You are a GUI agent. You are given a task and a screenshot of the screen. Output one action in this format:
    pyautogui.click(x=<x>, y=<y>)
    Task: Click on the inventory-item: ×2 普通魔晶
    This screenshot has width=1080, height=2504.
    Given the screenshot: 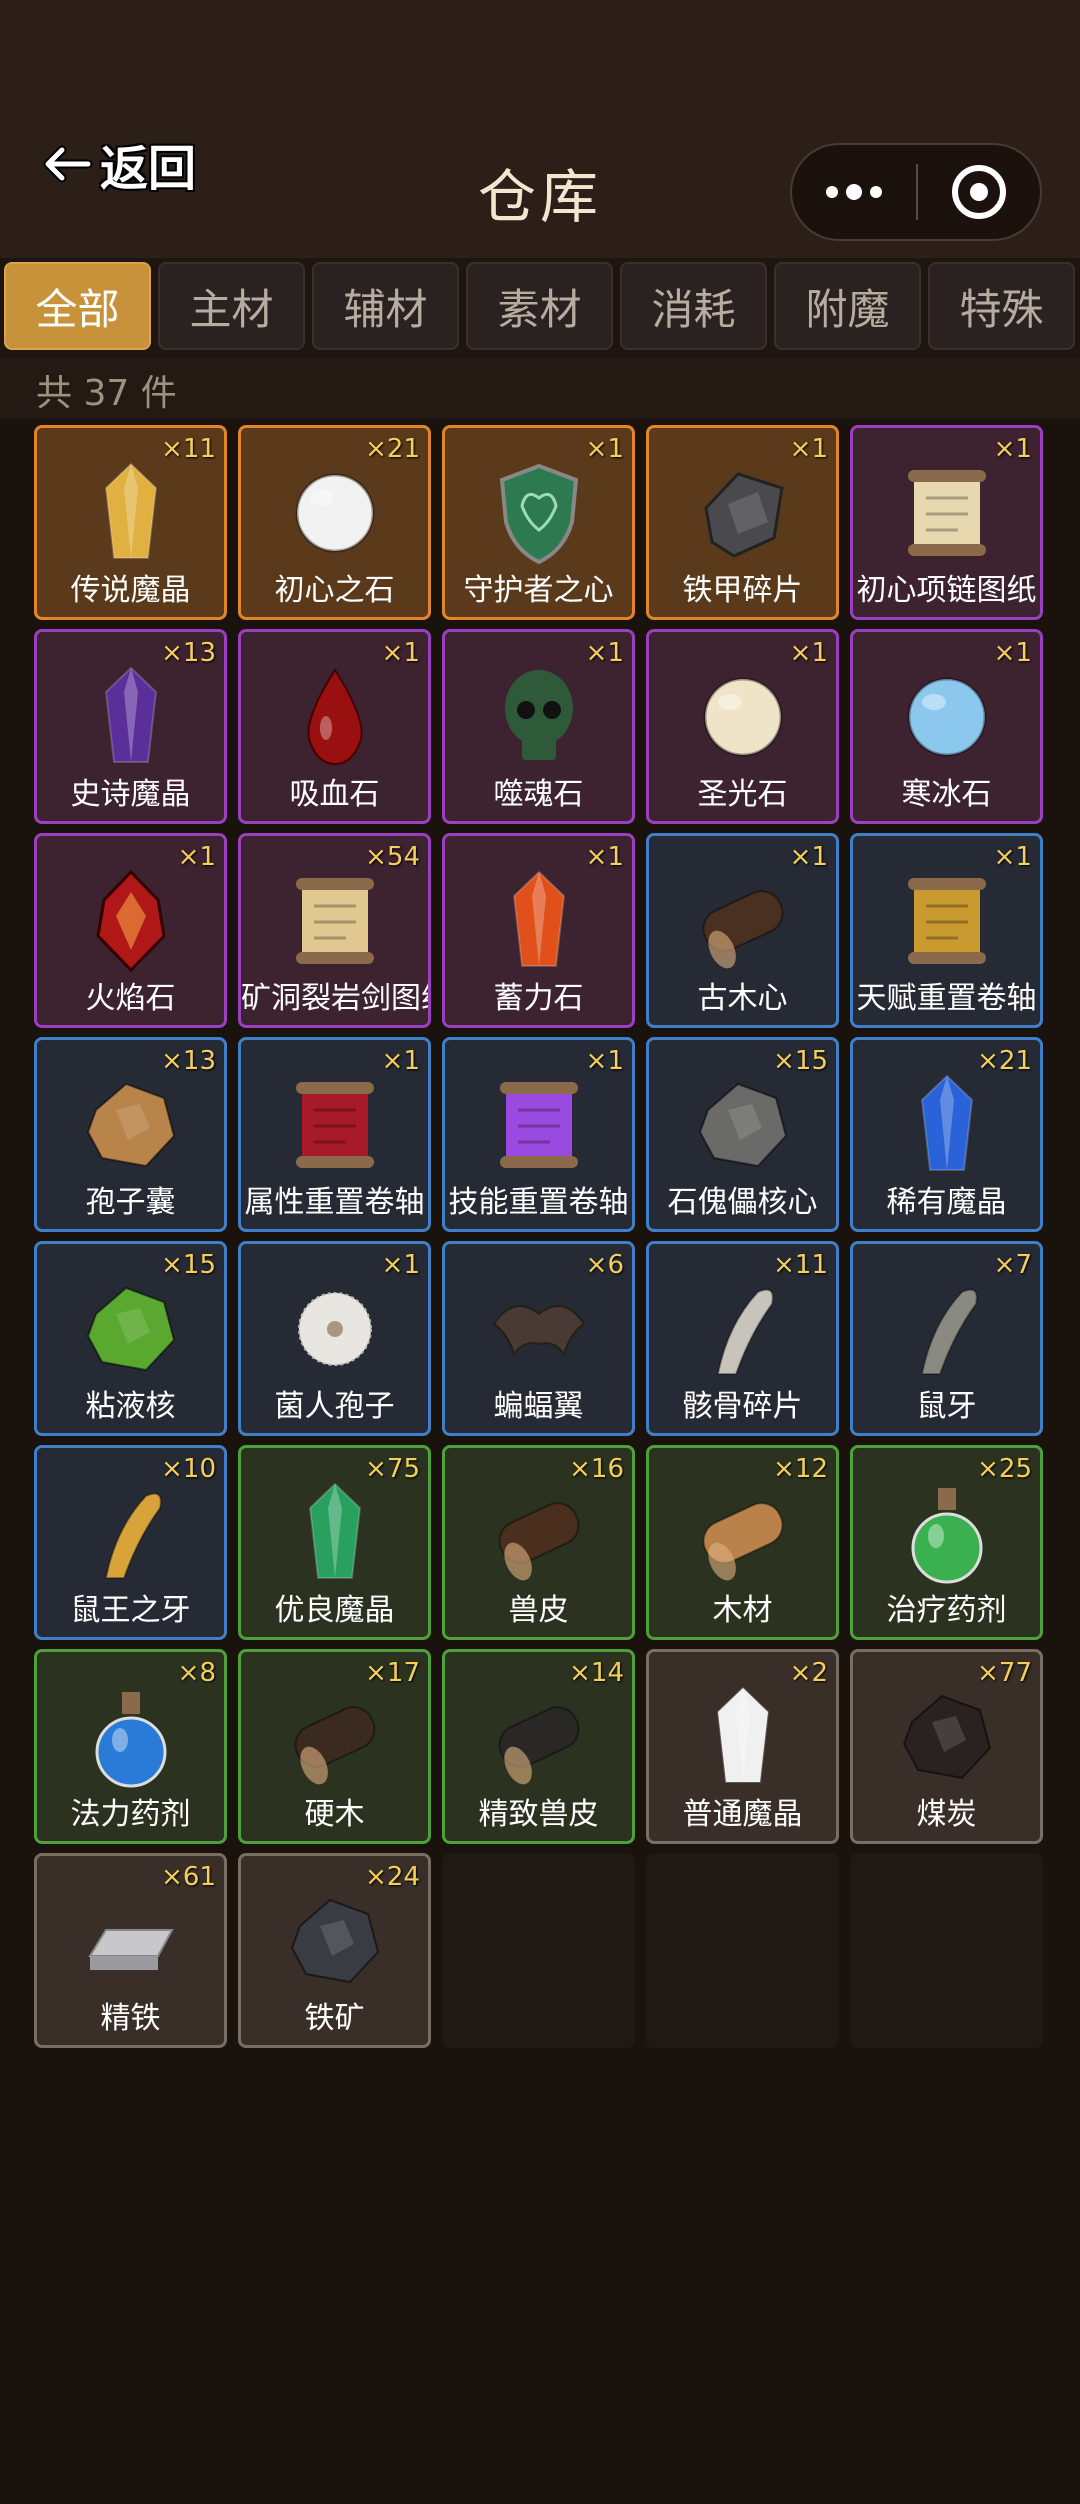 What is the action you would take?
    pyautogui.click(x=742, y=1746)
    